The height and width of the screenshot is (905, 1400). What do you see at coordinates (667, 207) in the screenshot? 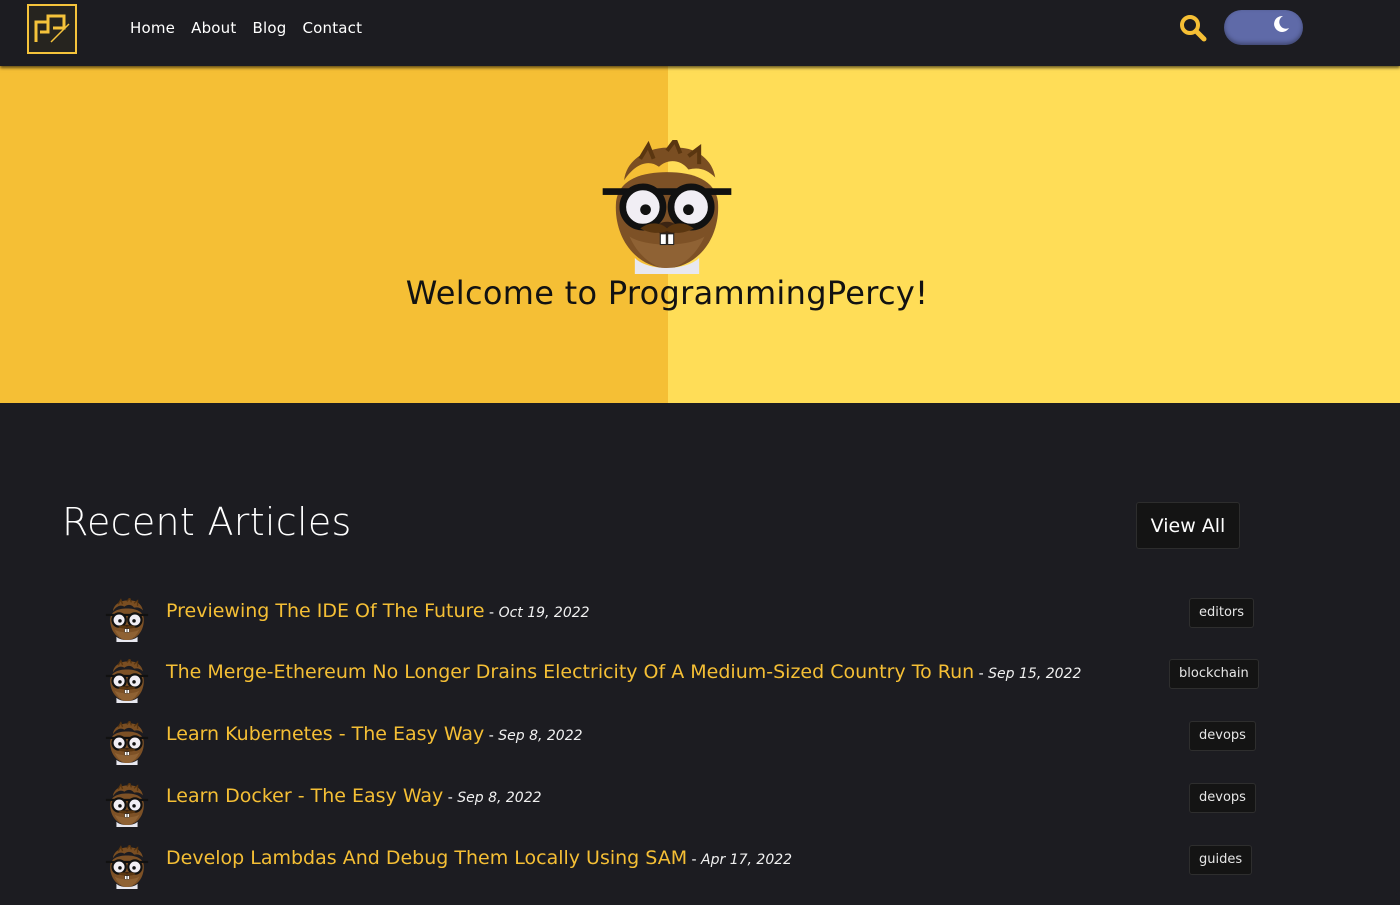
I see `gopher-mascot-icon` at bounding box center [667, 207].